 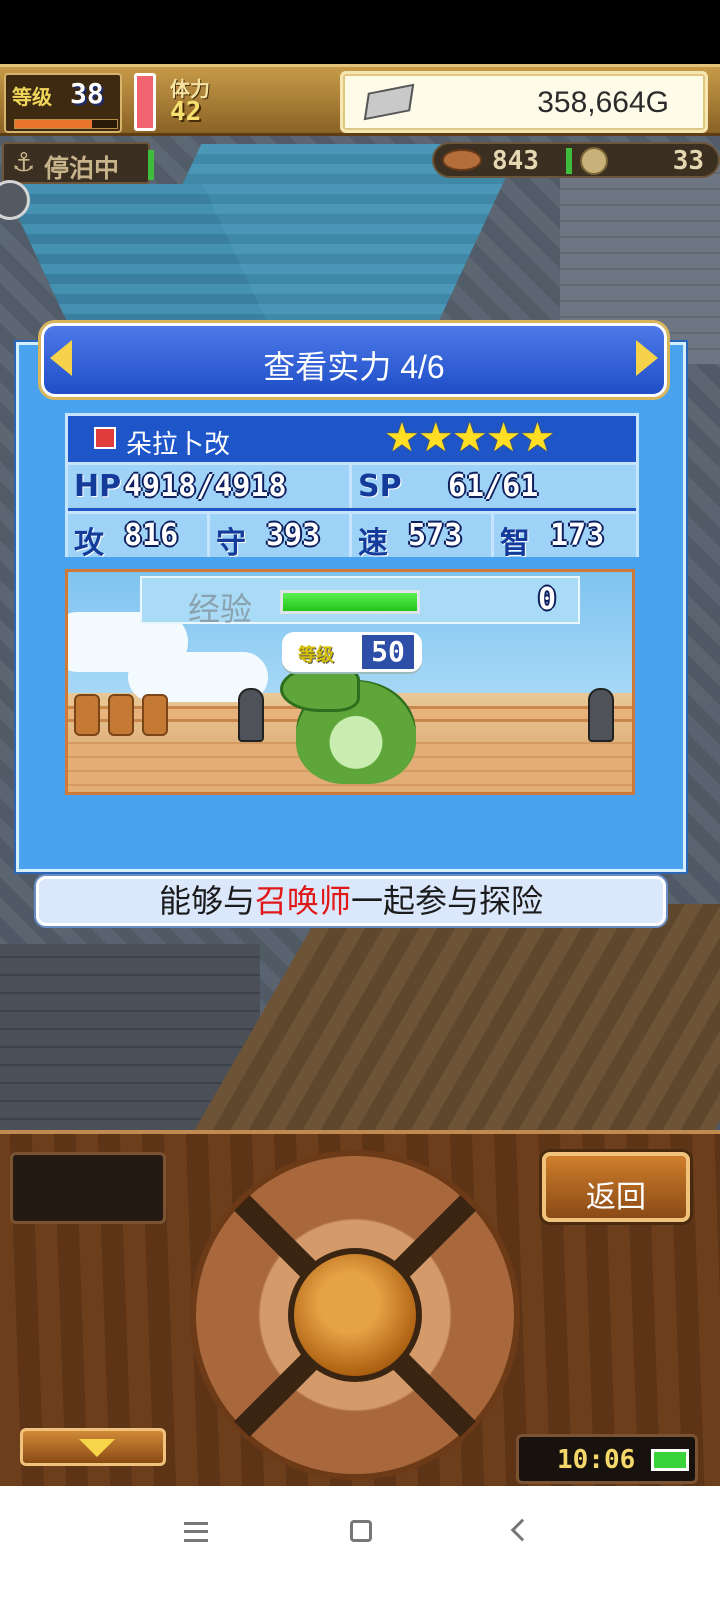 What do you see at coordinates (98, 486) in the screenshot?
I see `hp-label: HP` at bounding box center [98, 486].